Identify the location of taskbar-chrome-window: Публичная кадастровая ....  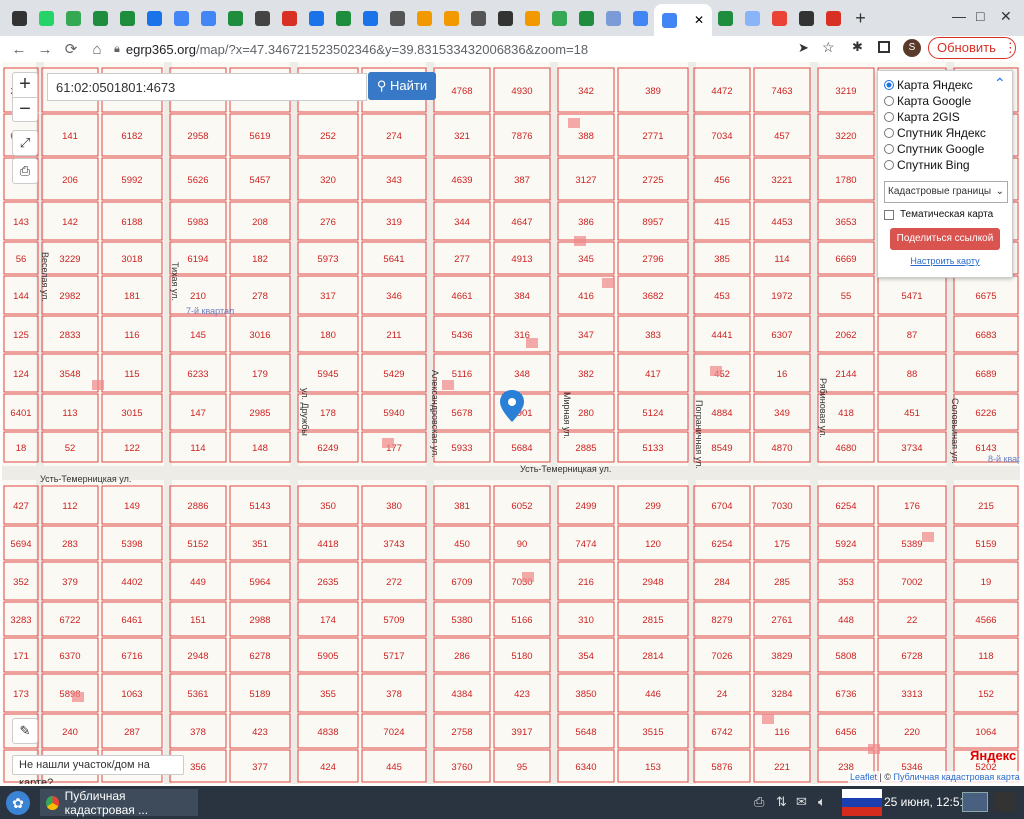
(119, 803).